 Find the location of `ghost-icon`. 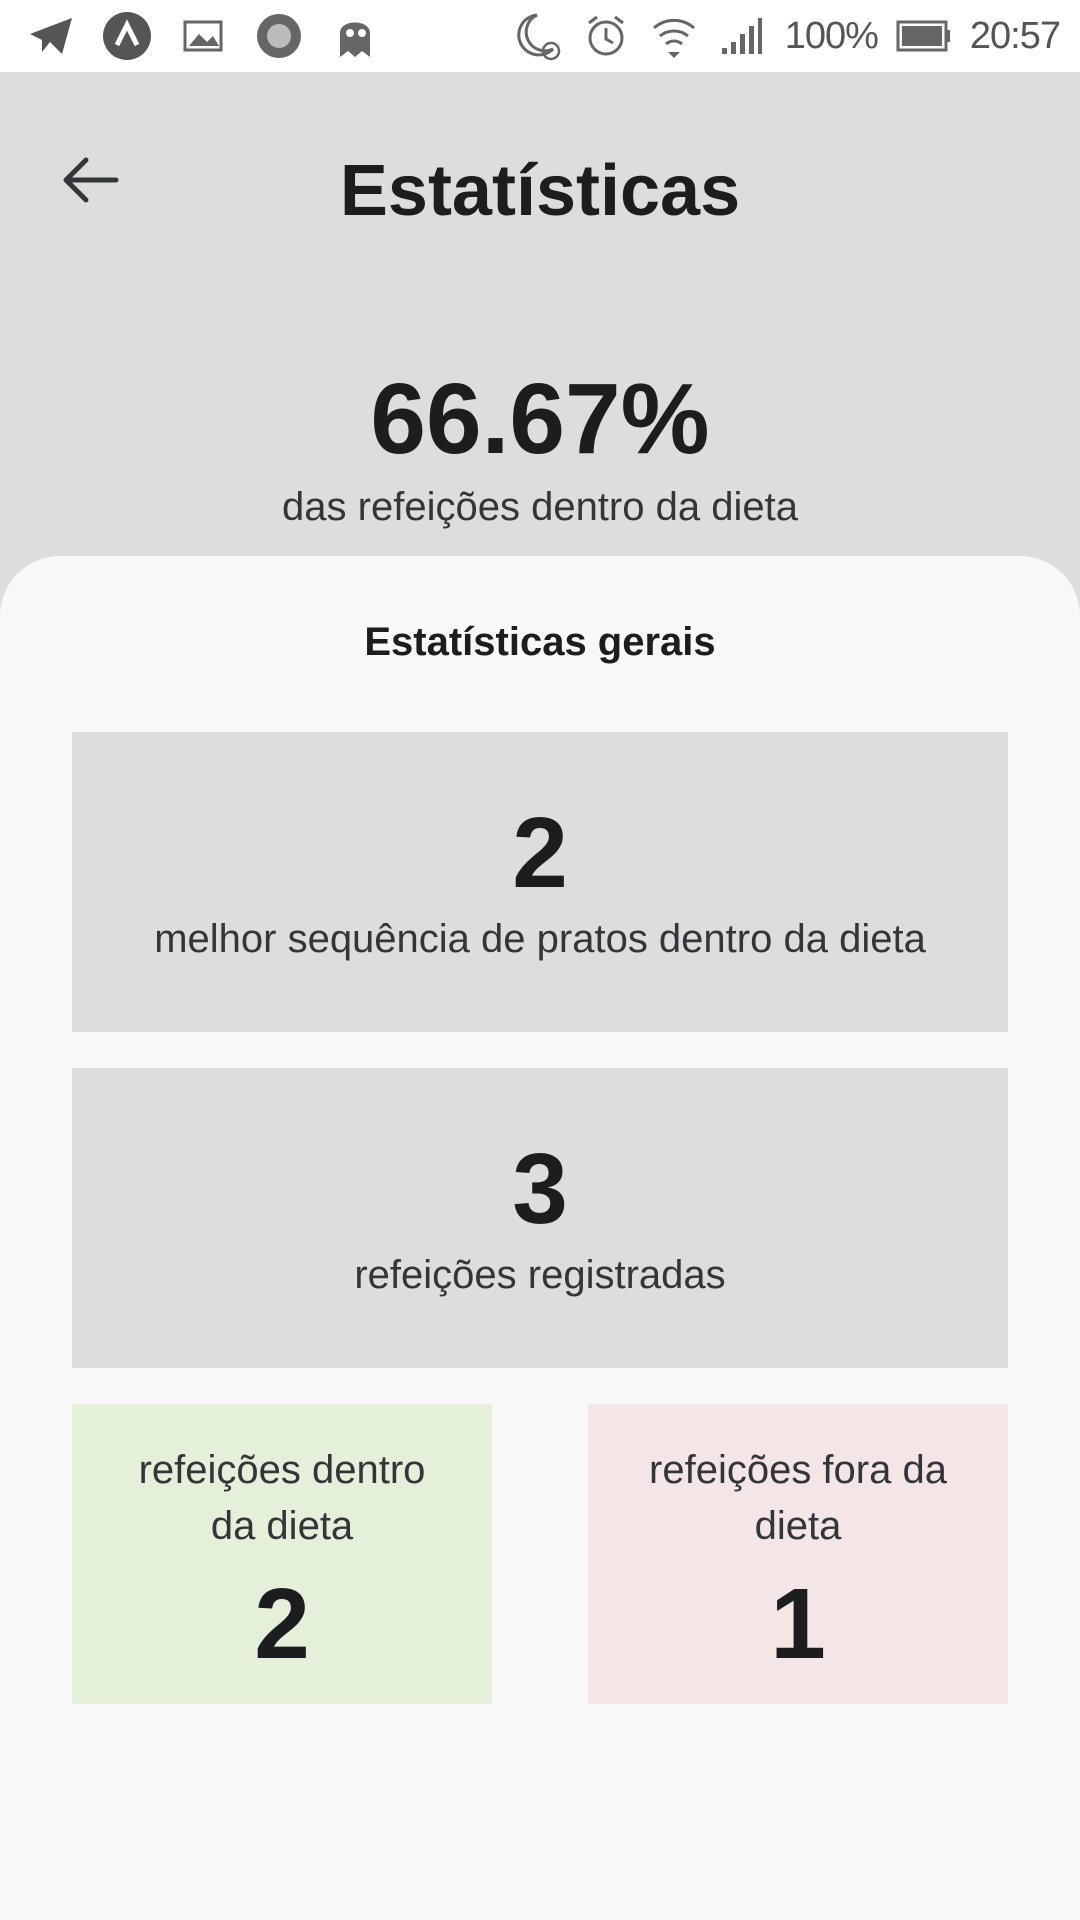

ghost-icon is located at coordinates (355, 36).